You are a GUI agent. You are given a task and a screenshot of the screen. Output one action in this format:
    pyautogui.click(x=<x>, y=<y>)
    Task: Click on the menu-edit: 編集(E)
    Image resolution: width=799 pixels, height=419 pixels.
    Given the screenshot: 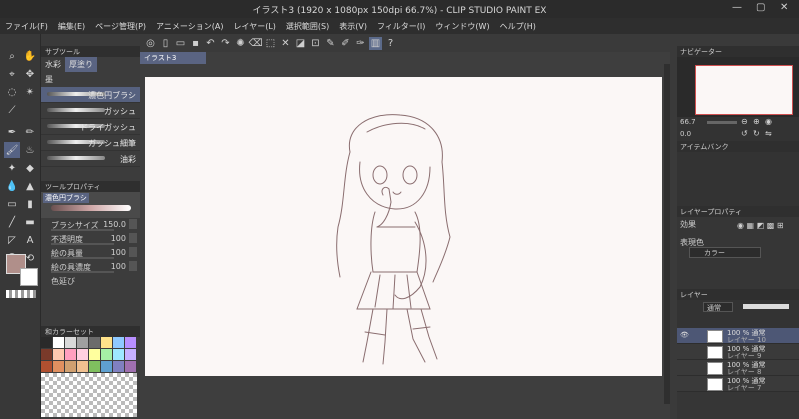 What is the action you would take?
    pyautogui.click(x=71, y=26)
    